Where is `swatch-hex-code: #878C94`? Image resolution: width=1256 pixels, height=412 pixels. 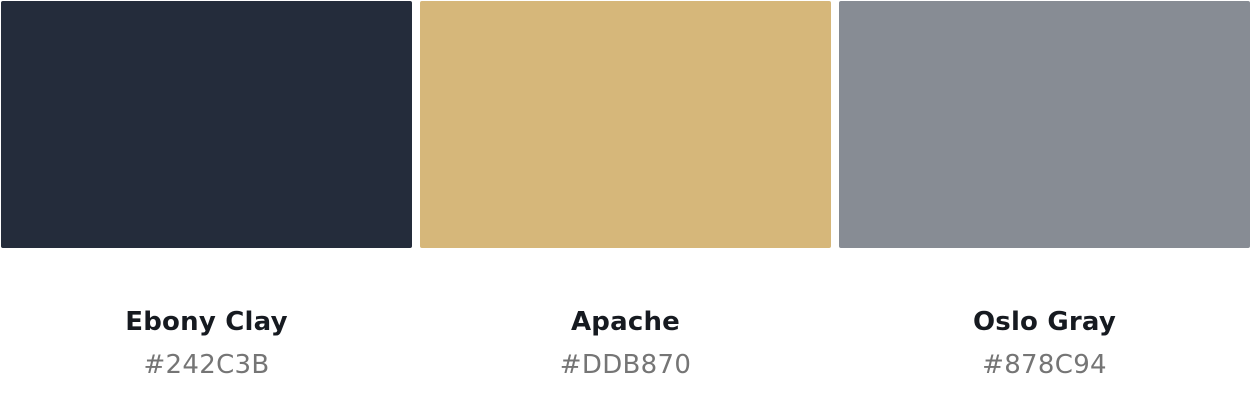
swatch-hex-code: #878C94 is located at coordinates (1044, 365).